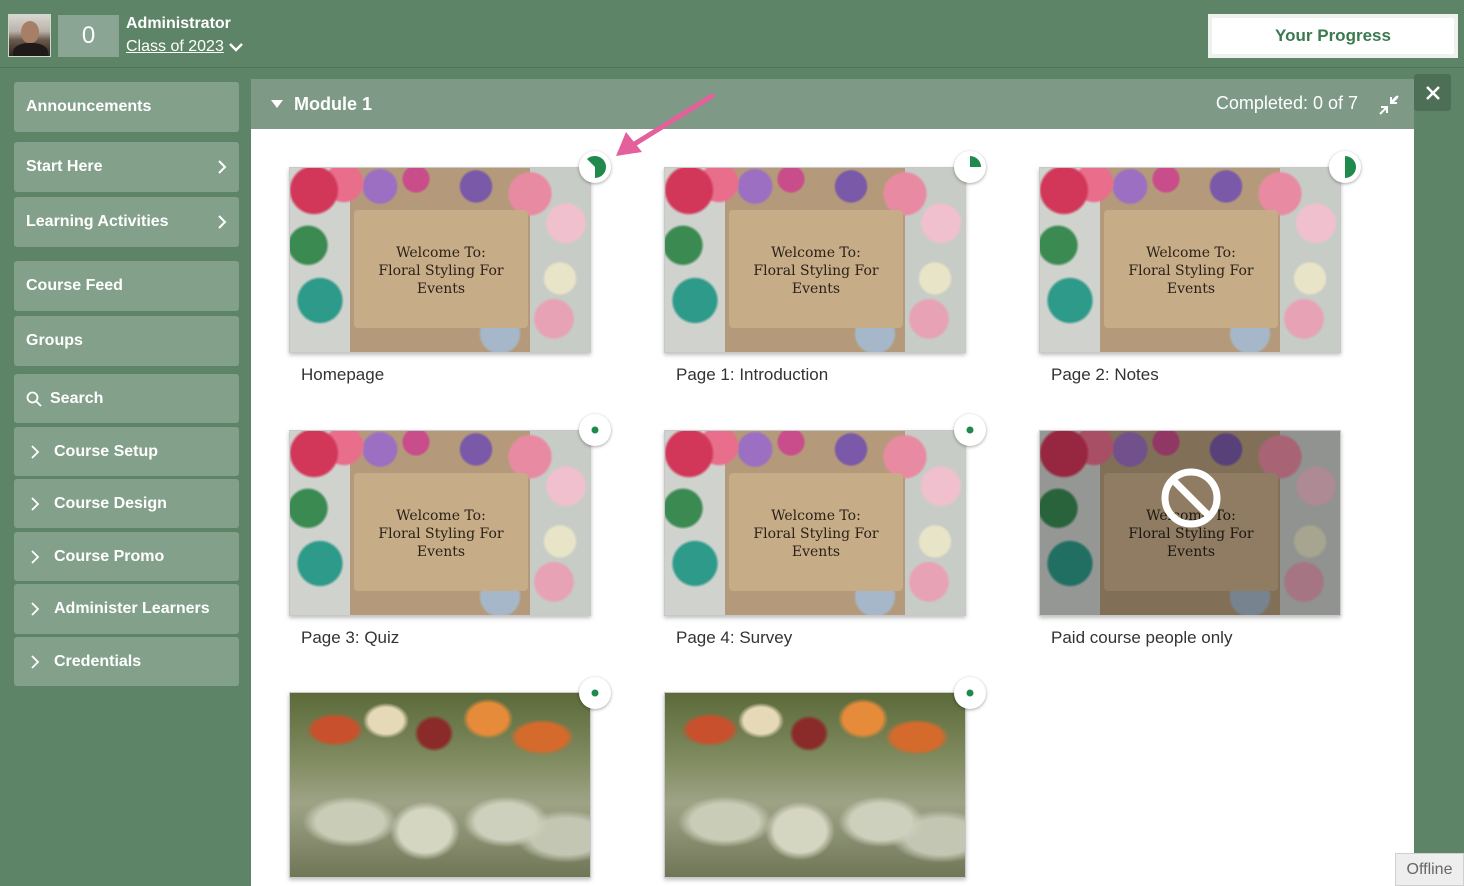 The height and width of the screenshot is (886, 1464). Describe the element at coordinates (178, 23) in the screenshot. I see `user-role: Administrator` at that location.